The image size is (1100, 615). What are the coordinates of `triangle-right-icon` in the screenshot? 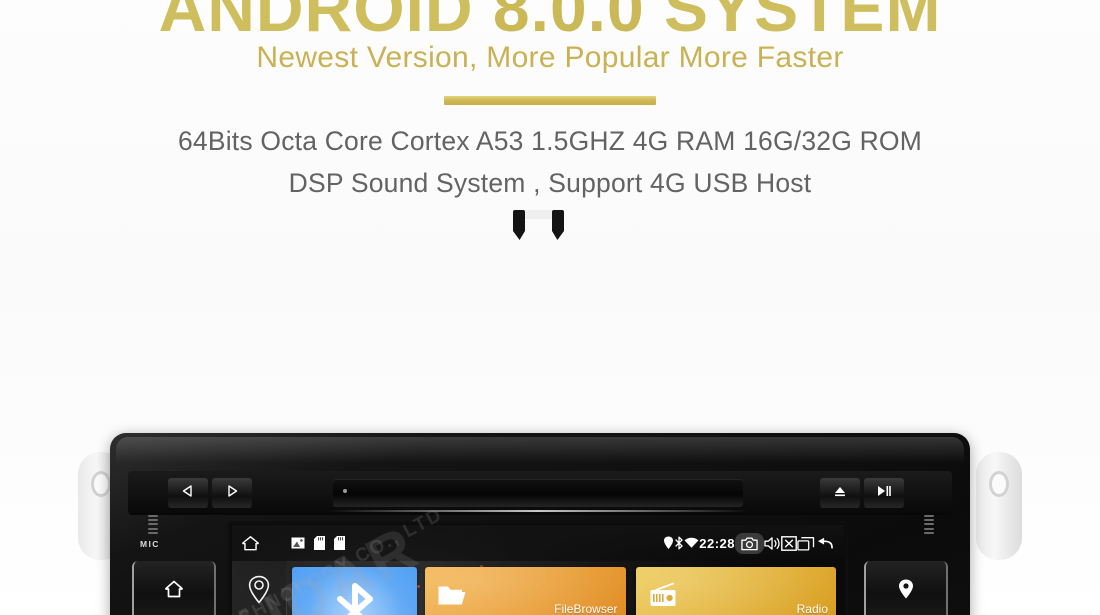 It's located at (232, 493).